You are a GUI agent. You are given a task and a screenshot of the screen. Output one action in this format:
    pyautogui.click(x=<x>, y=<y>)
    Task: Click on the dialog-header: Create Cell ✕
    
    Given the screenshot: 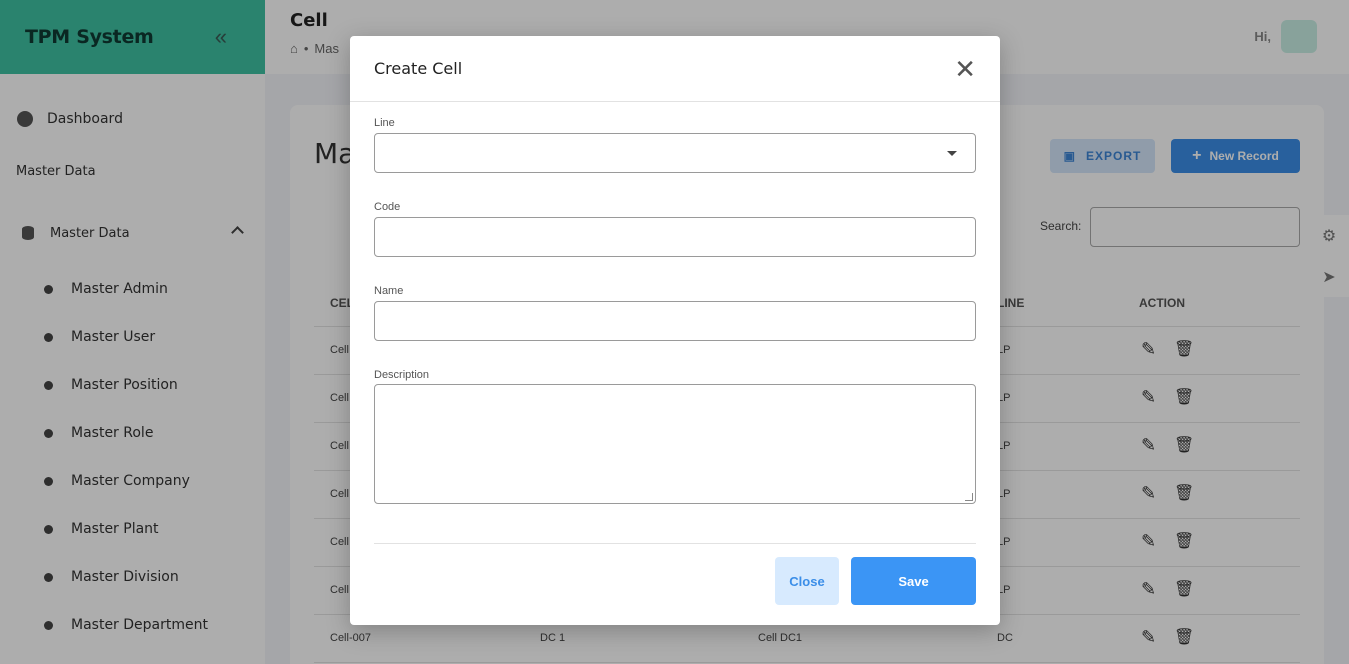 What is the action you would take?
    pyautogui.click(x=675, y=69)
    